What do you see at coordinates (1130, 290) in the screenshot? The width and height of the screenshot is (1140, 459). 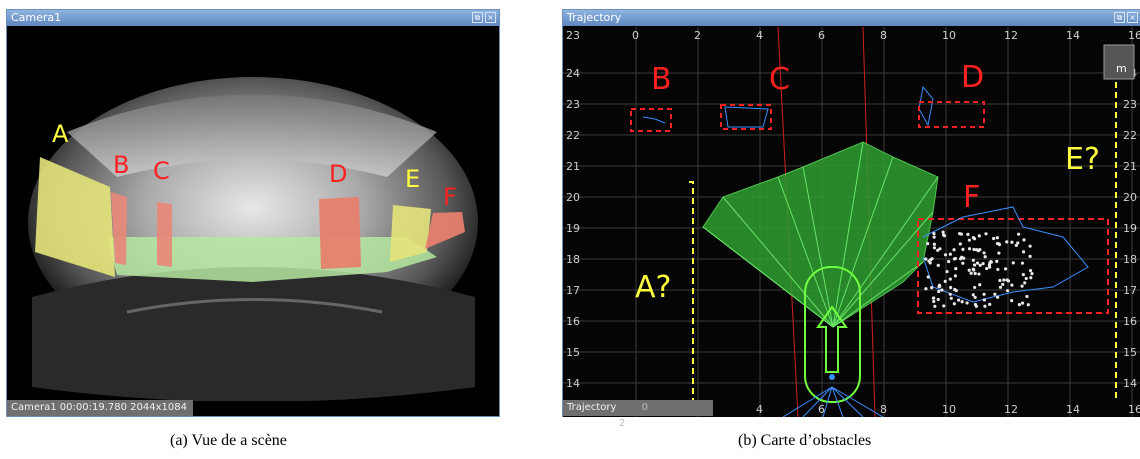 I see `y-tick-label-right: 17` at bounding box center [1130, 290].